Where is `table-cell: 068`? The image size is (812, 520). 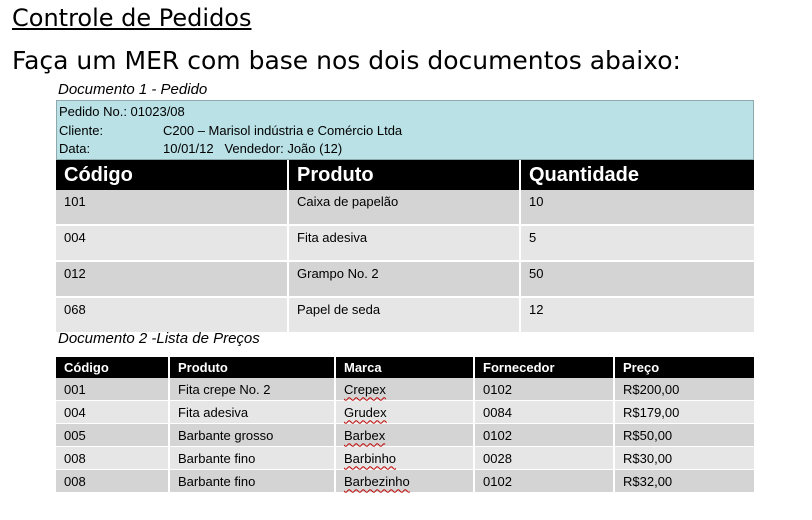
table-cell: 068 is located at coordinates (172, 315).